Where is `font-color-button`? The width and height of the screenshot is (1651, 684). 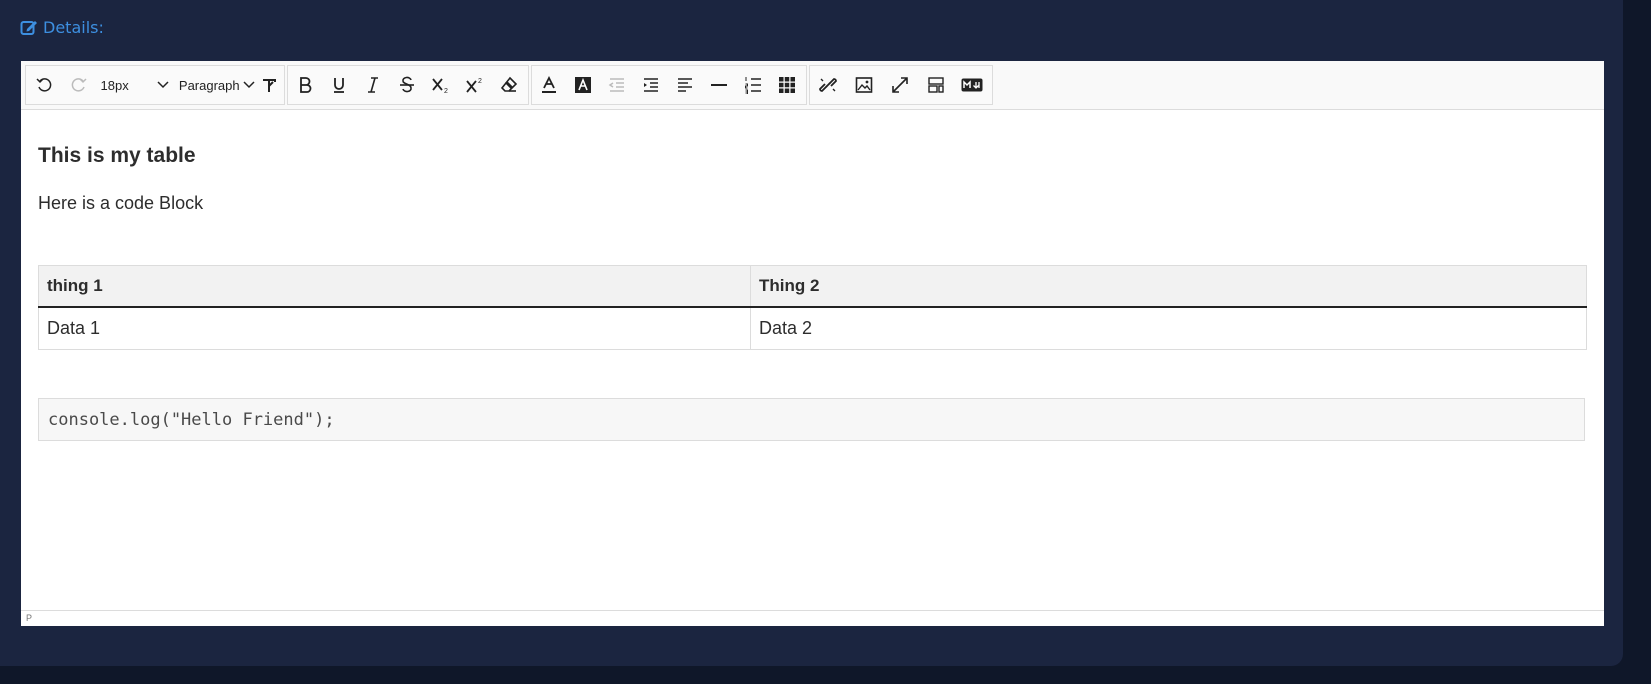 font-color-button is located at coordinates (549, 85).